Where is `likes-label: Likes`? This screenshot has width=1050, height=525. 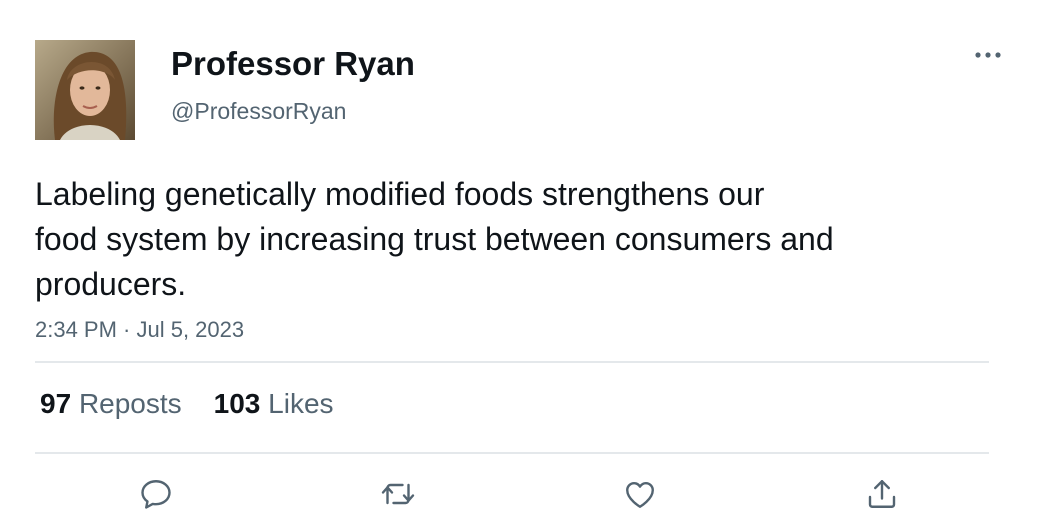 likes-label: Likes is located at coordinates (301, 403).